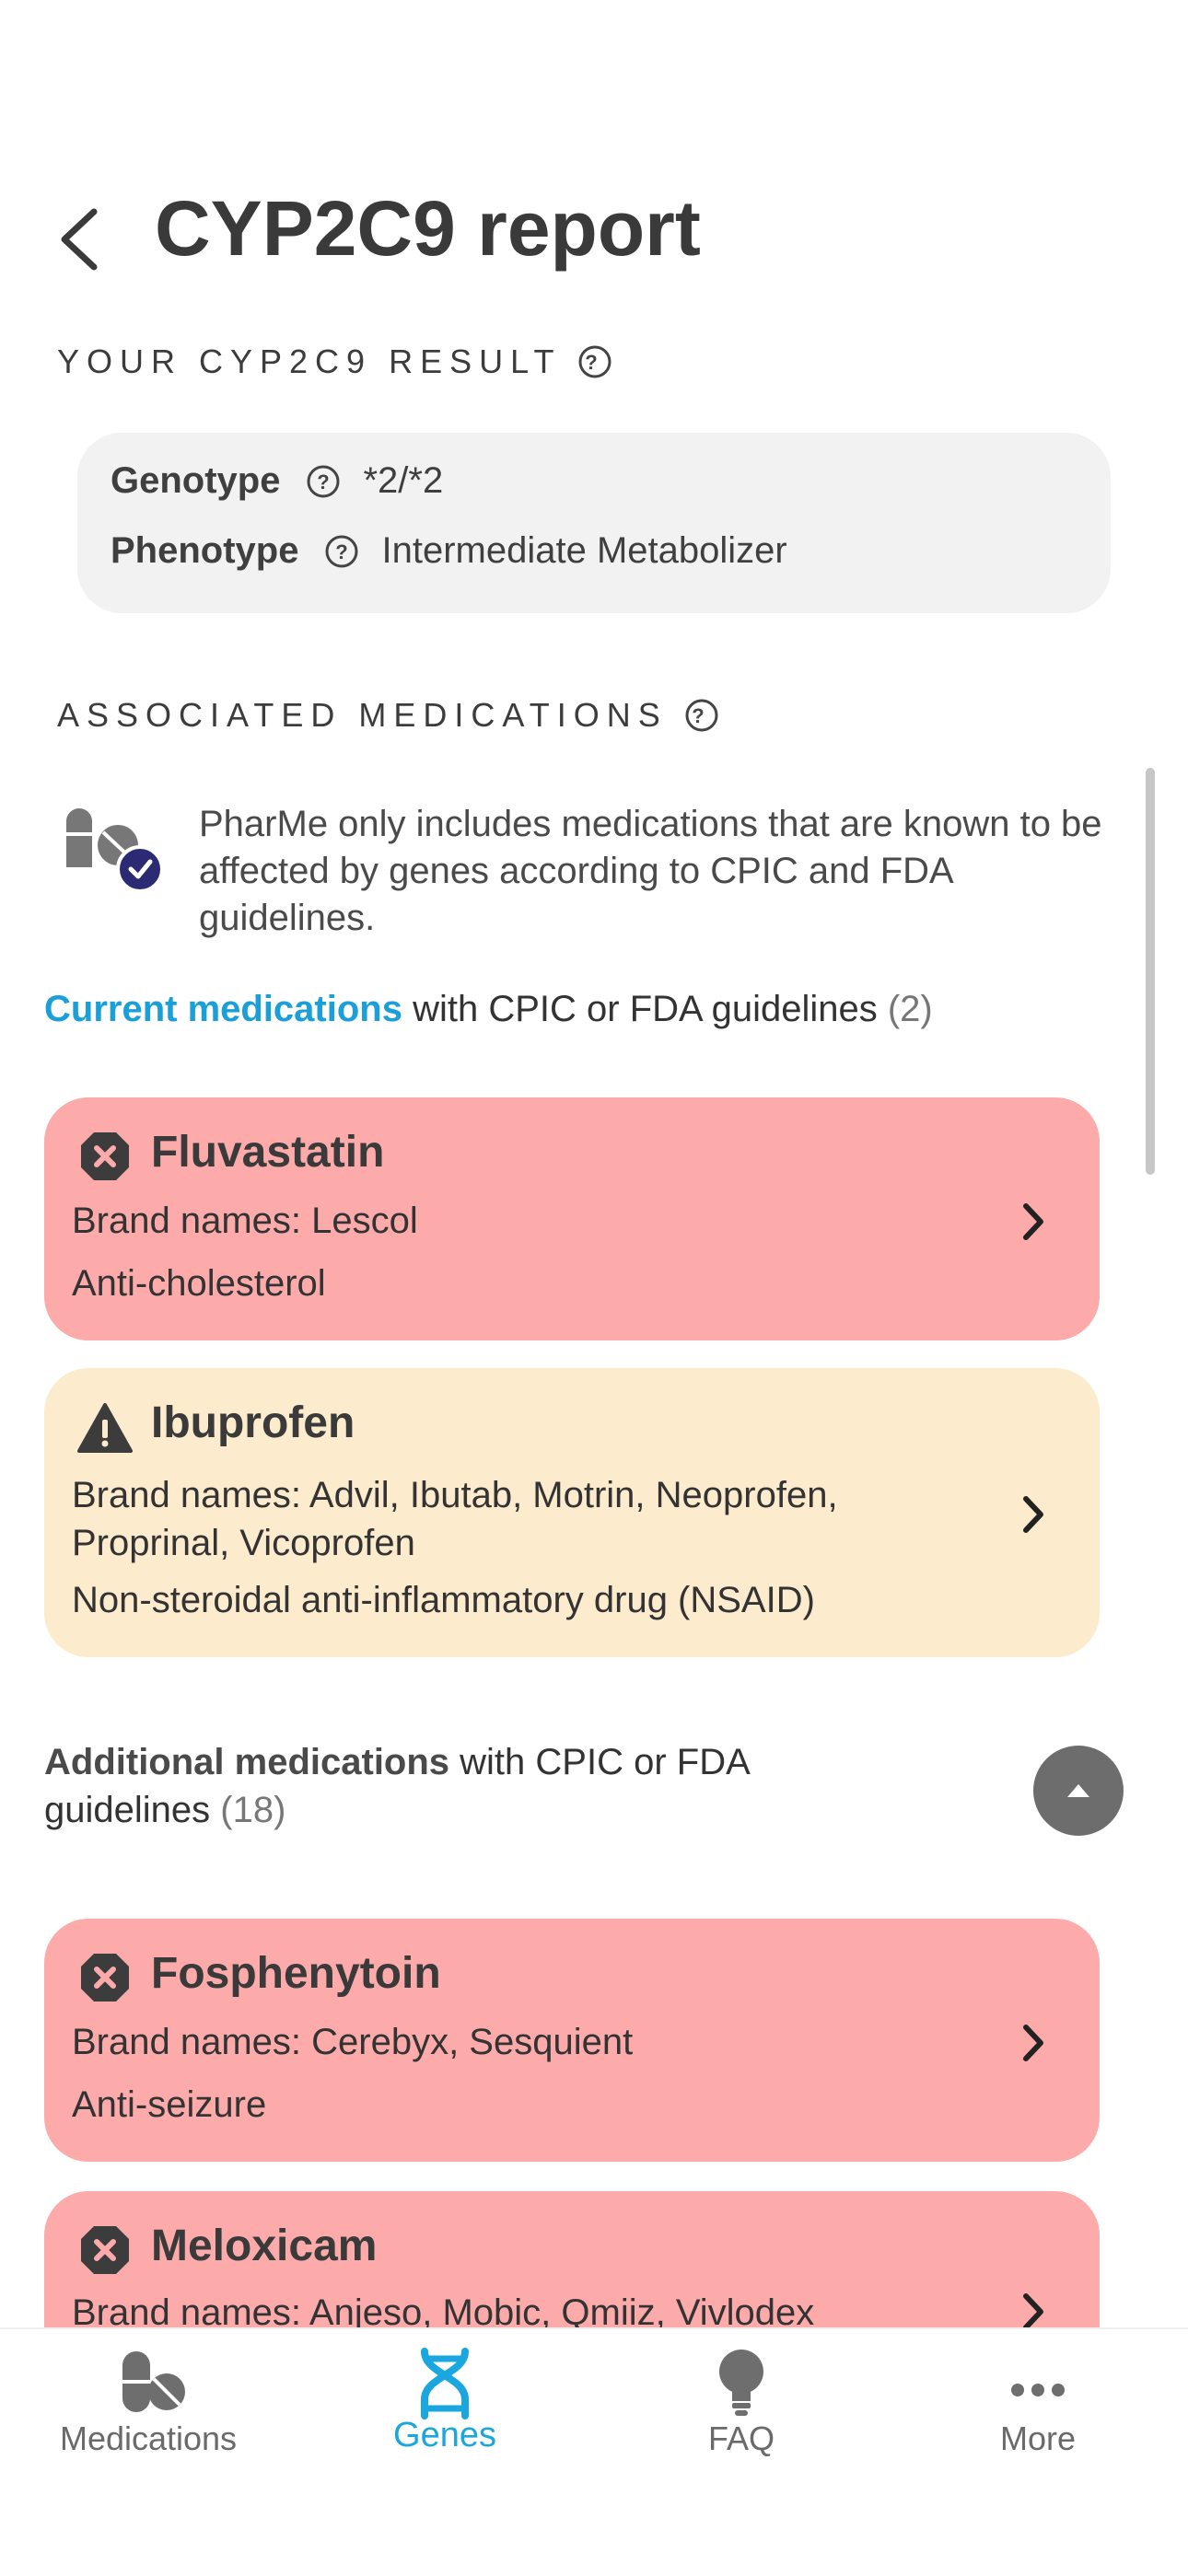 The image size is (1188, 2576). What do you see at coordinates (584, 550) in the screenshot?
I see `phenotype-value: Intermediate Metabolizer` at bounding box center [584, 550].